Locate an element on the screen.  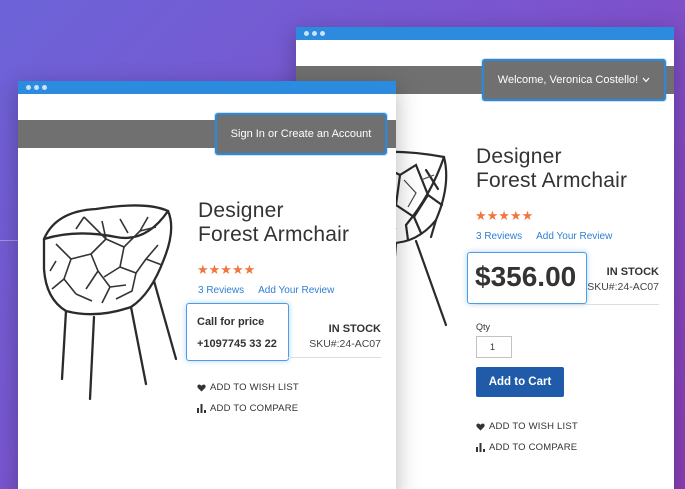
add-to-cart-button: Add to Cart is located at coordinates (520, 382).